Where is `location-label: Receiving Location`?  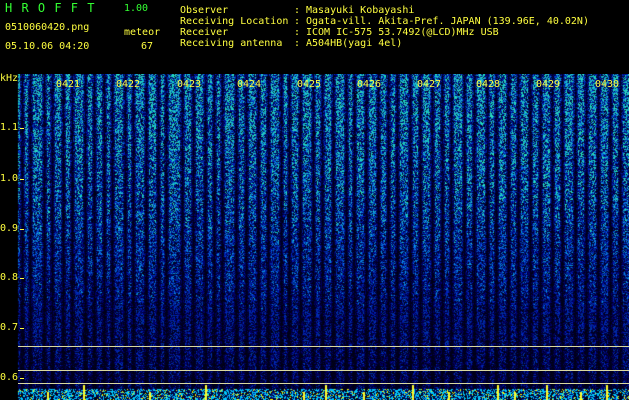
location-label: Receiving Location is located at coordinates (234, 21).